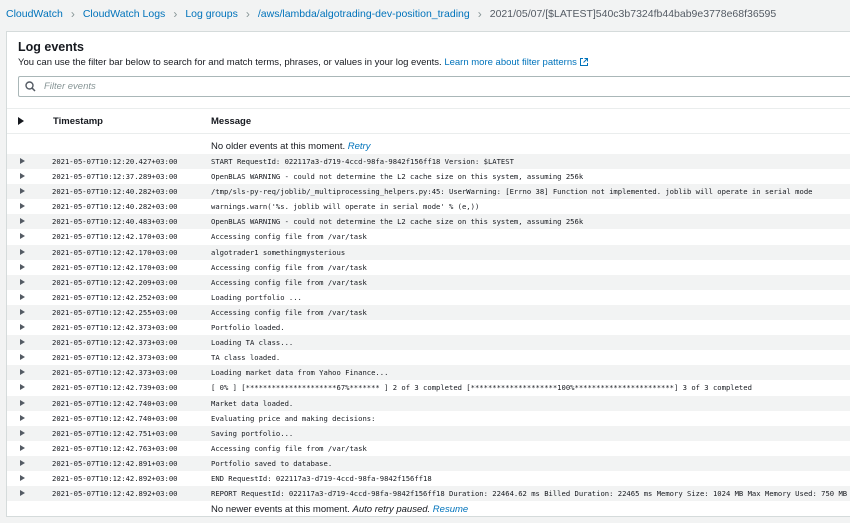  Describe the element at coordinates (30, 86) in the screenshot. I see `search-icon` at that location.